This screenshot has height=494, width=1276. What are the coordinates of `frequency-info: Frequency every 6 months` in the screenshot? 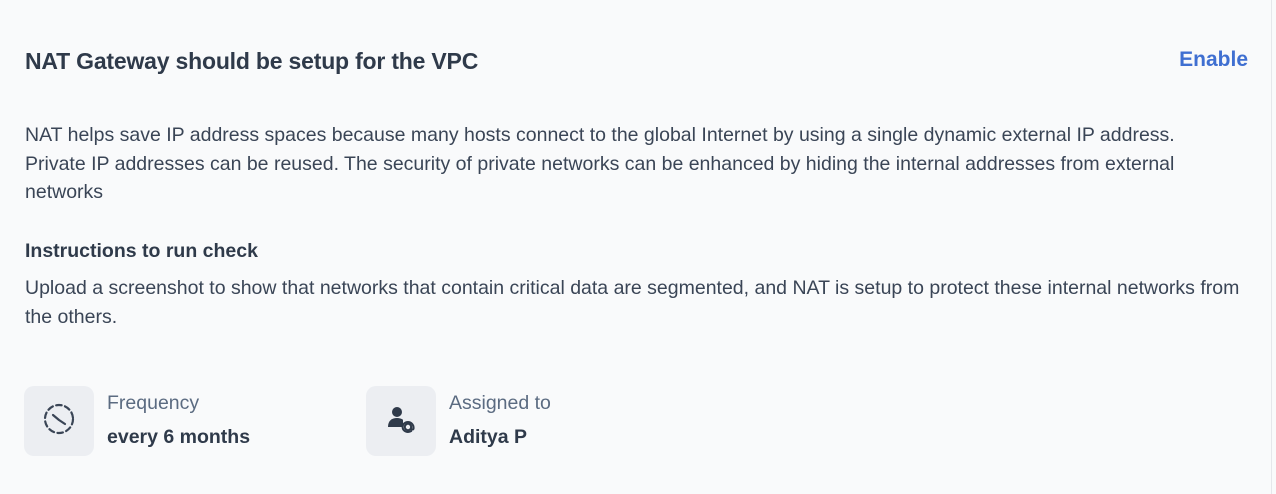 It's located at (137, 421).